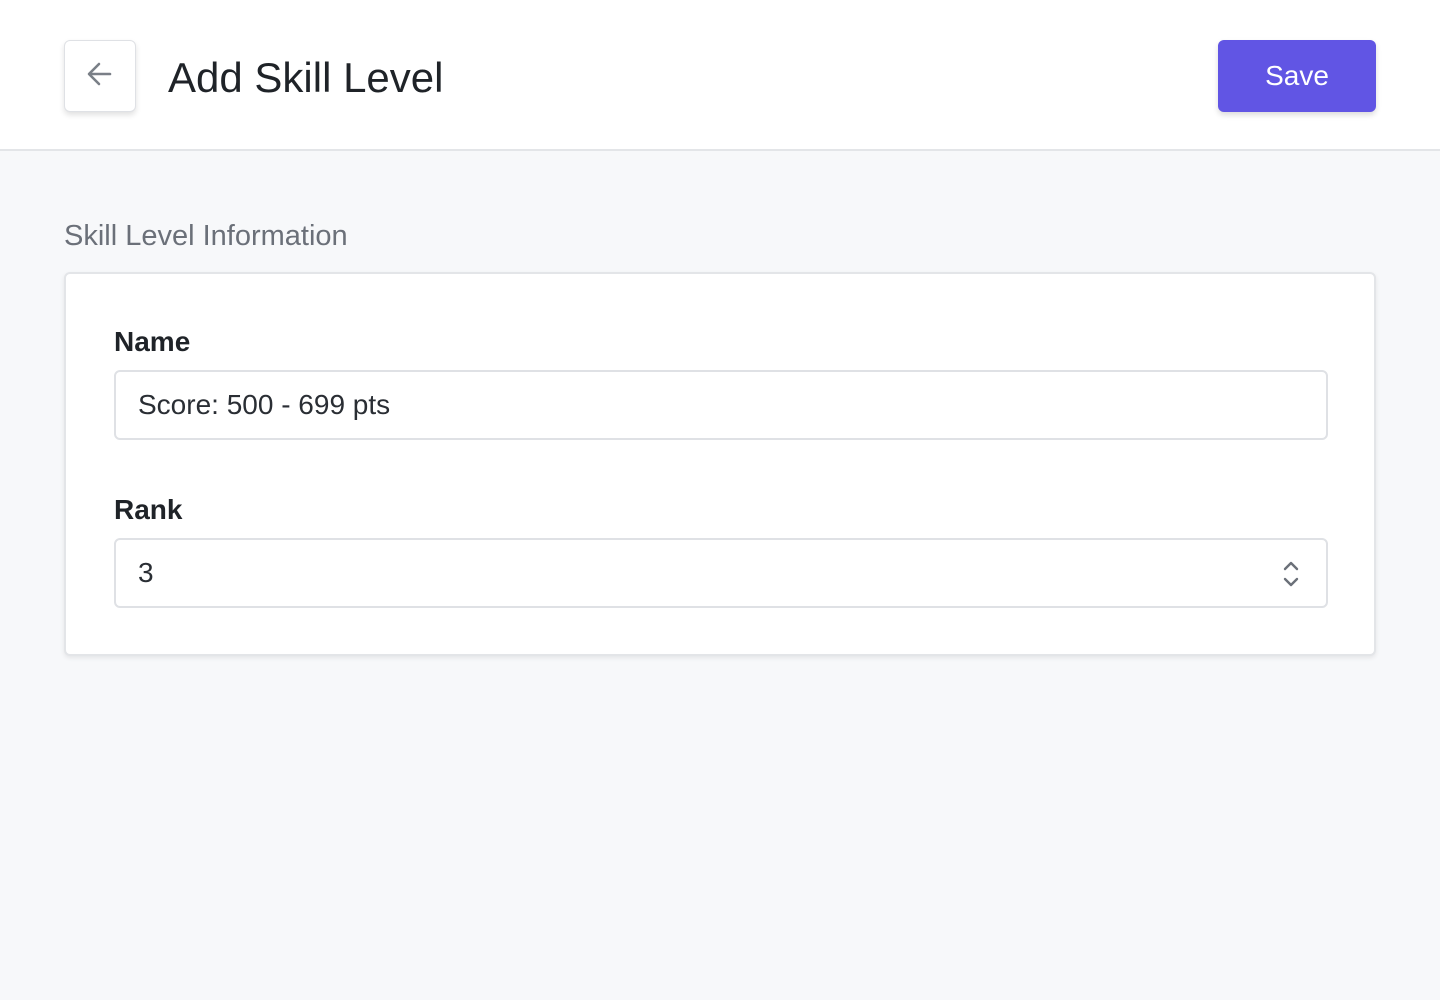 The image size is (1440, 1000). Describe the element at coordinates (148, 509) in the screenshot. I see `rank-label: Rank` at that location.